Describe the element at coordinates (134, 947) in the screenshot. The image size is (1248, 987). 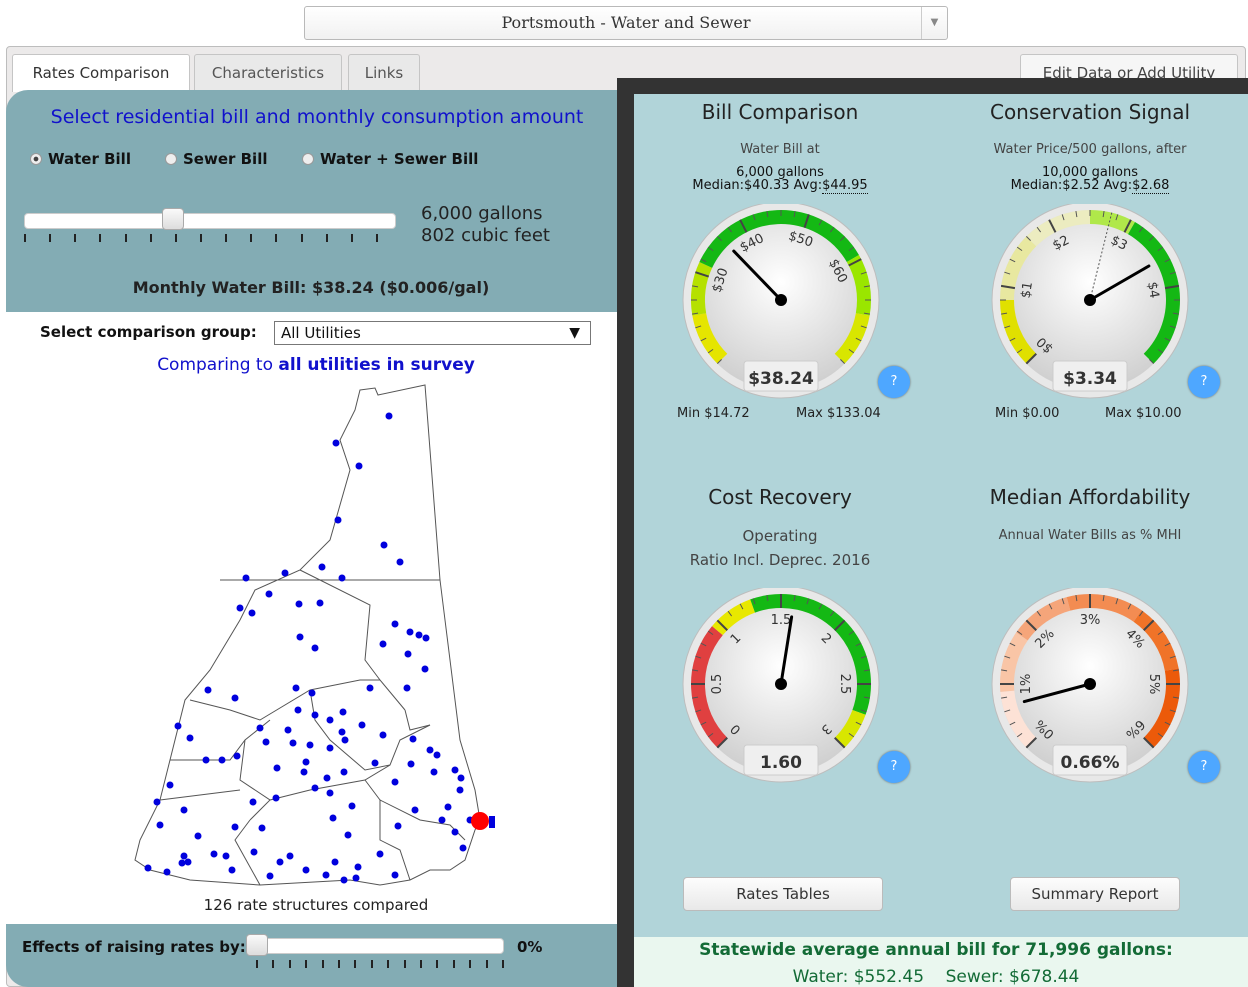
I see `effects-label: Effects of raising rates by:` at that location.